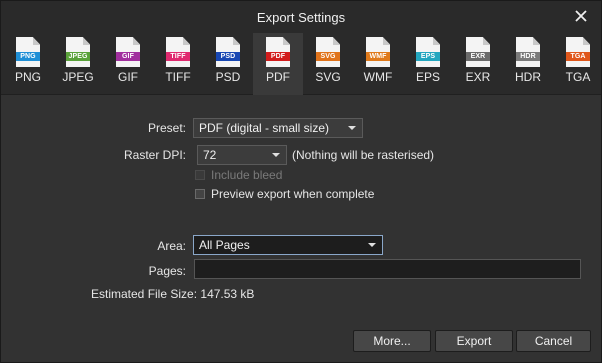 This screenshot has width=602, height=363. I want to click on format-badge: TGA, so click(578, 56).